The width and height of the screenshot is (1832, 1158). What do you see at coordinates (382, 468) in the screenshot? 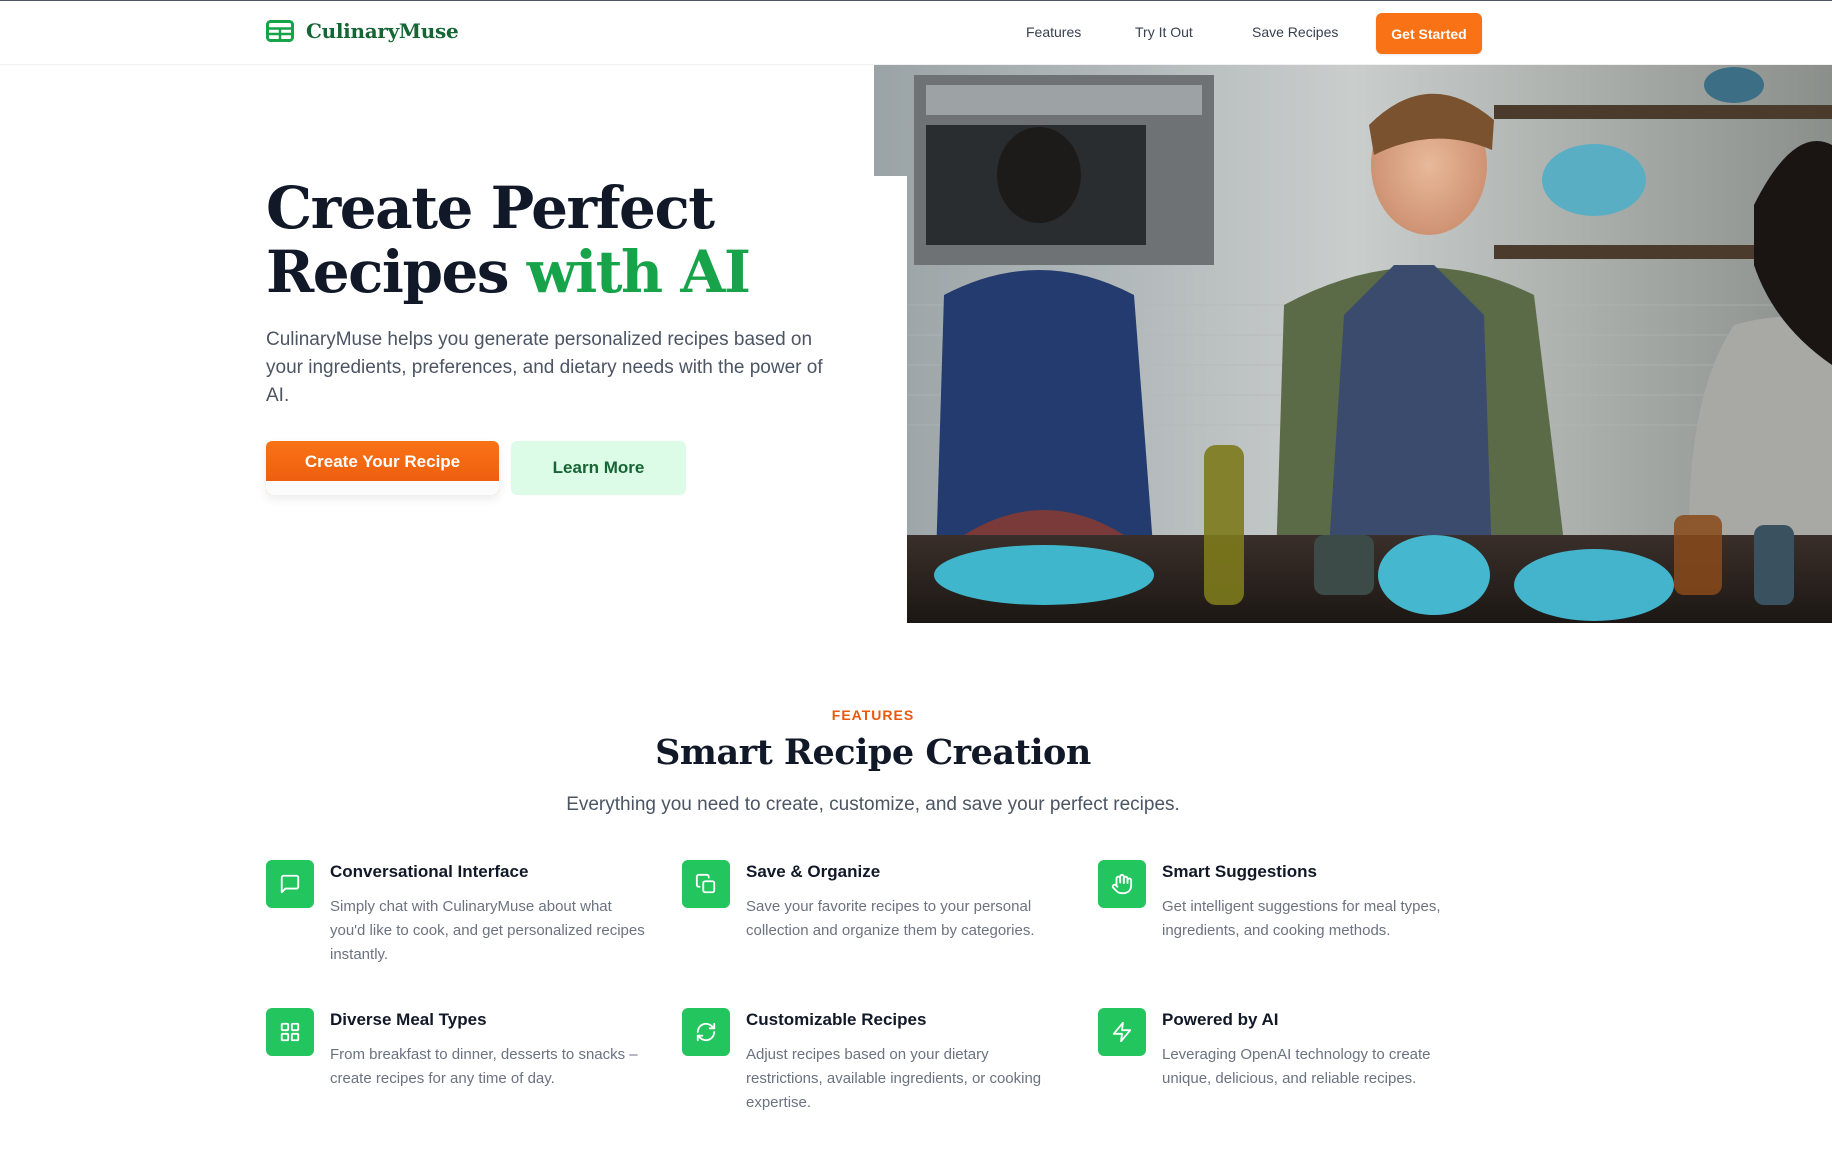
I see `create-recipe-button: Create Your Recipe` at bounding box center [382, 468].